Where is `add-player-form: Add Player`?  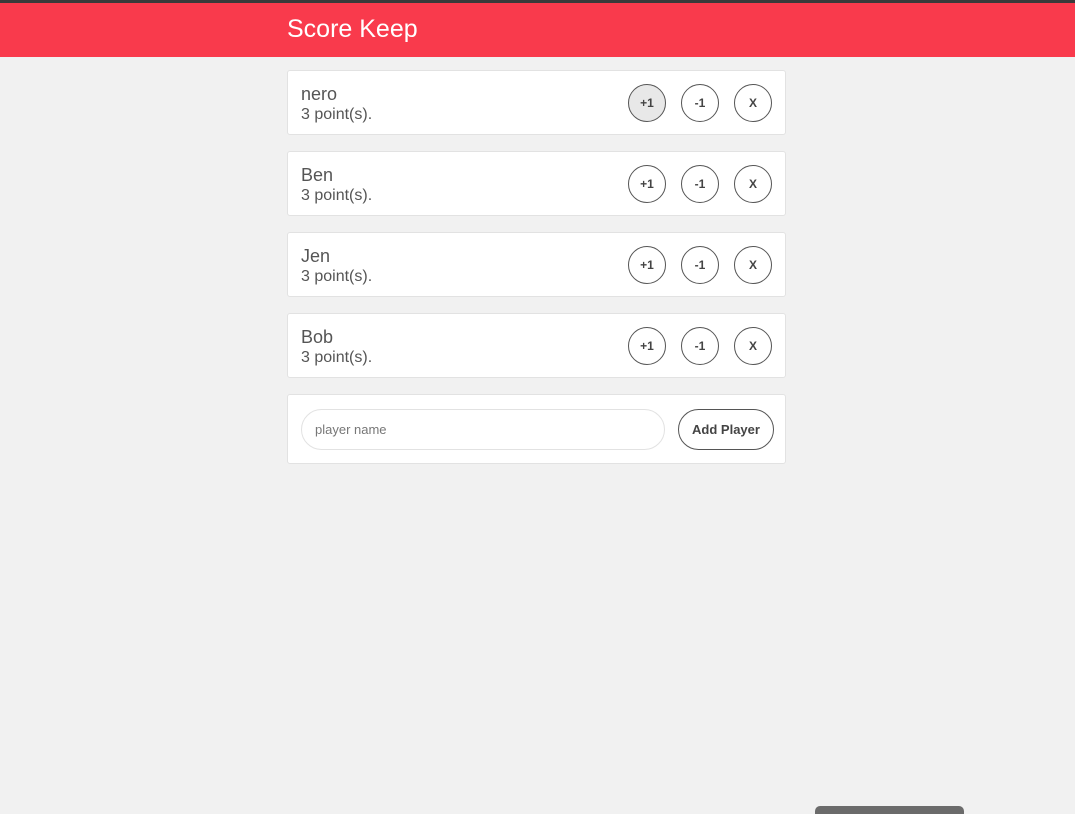 add-player-form: Add Player is located at coordinates (536, 429).